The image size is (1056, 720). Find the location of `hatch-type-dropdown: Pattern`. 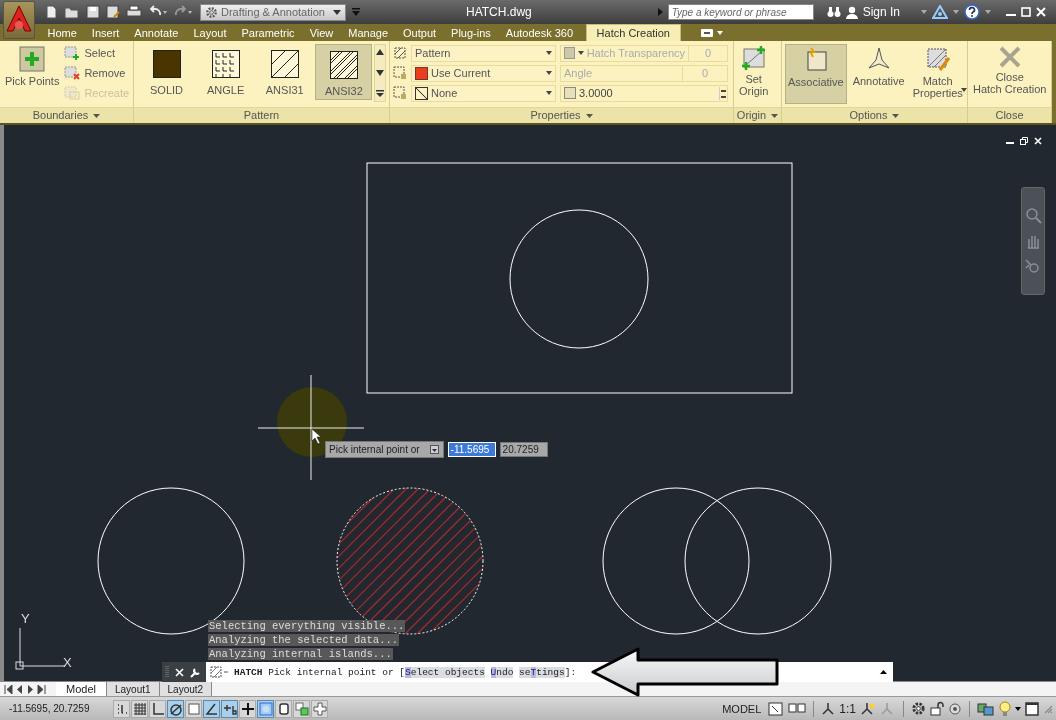

hatch-type-dropdown: Pattern is located at coordinates (483, 53).